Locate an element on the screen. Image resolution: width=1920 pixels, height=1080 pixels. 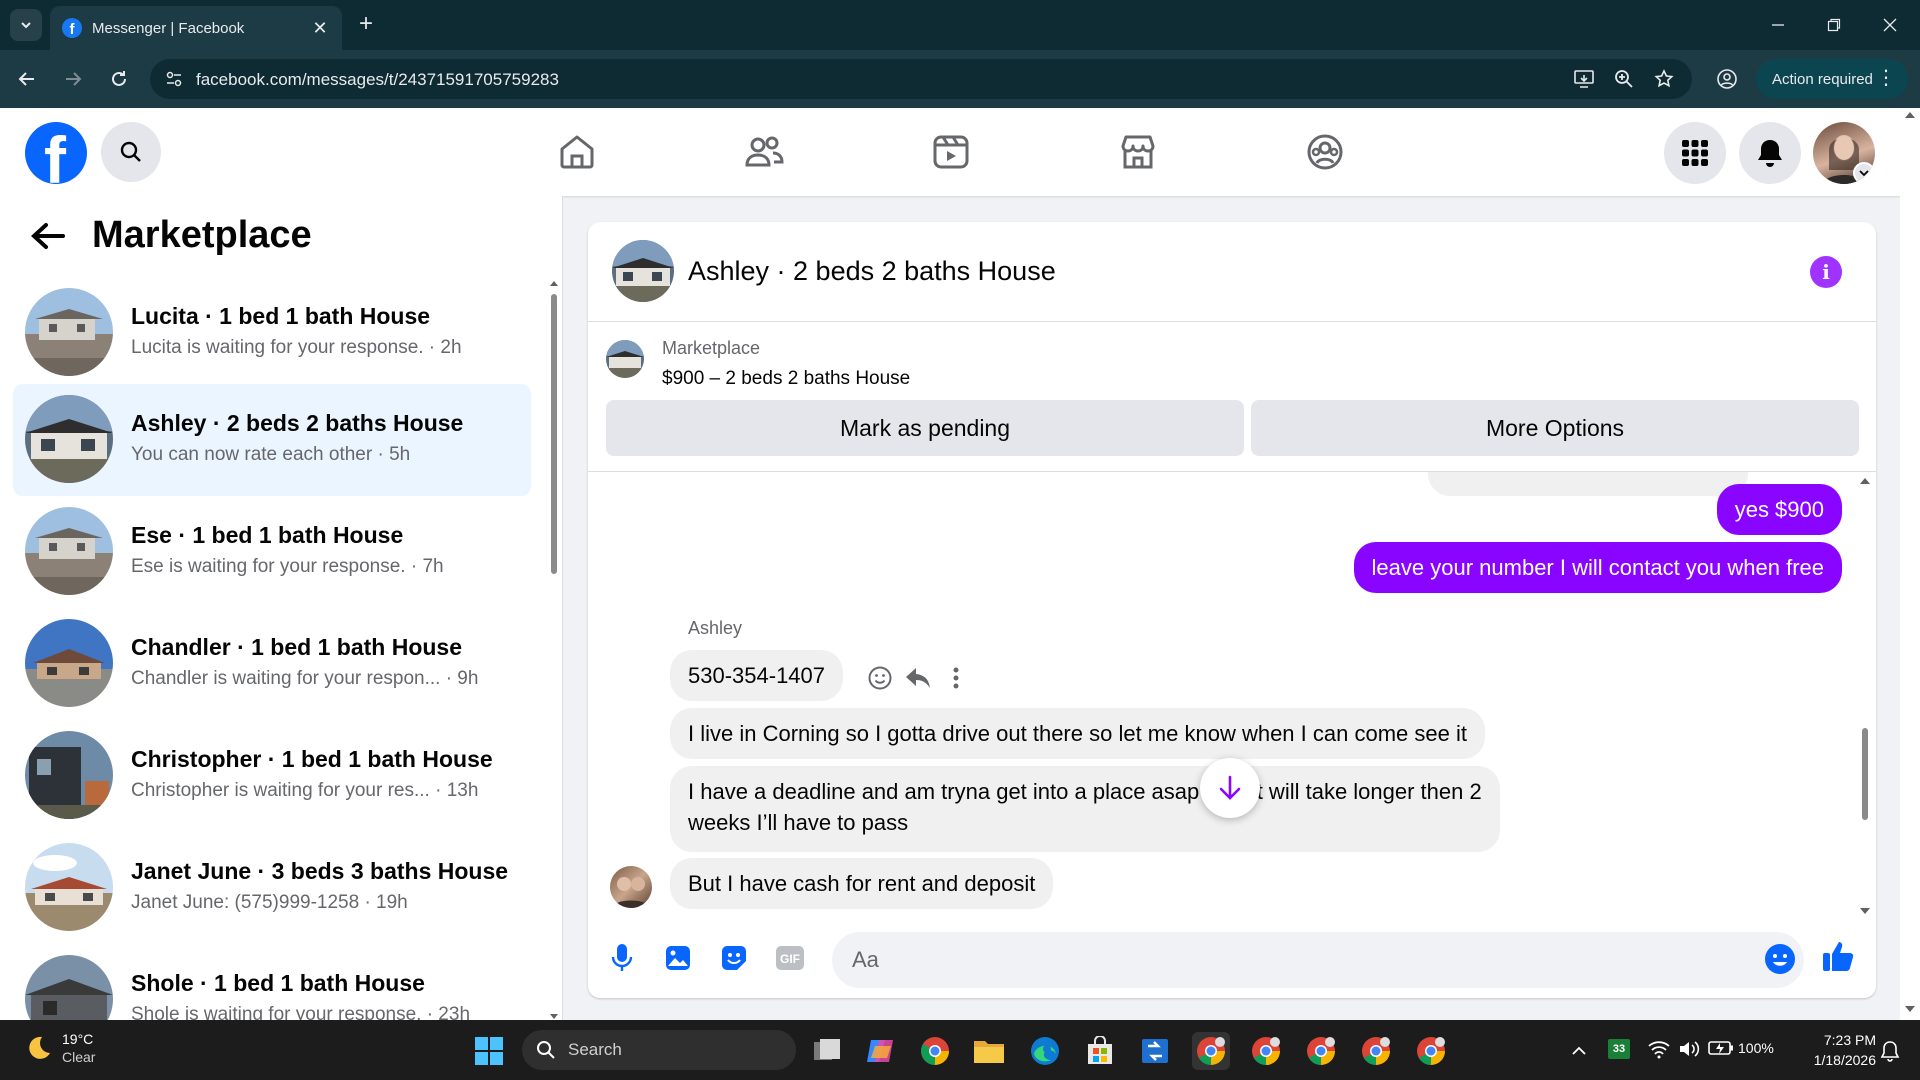
new-tab-button: + is located at coordinates (366, 24).